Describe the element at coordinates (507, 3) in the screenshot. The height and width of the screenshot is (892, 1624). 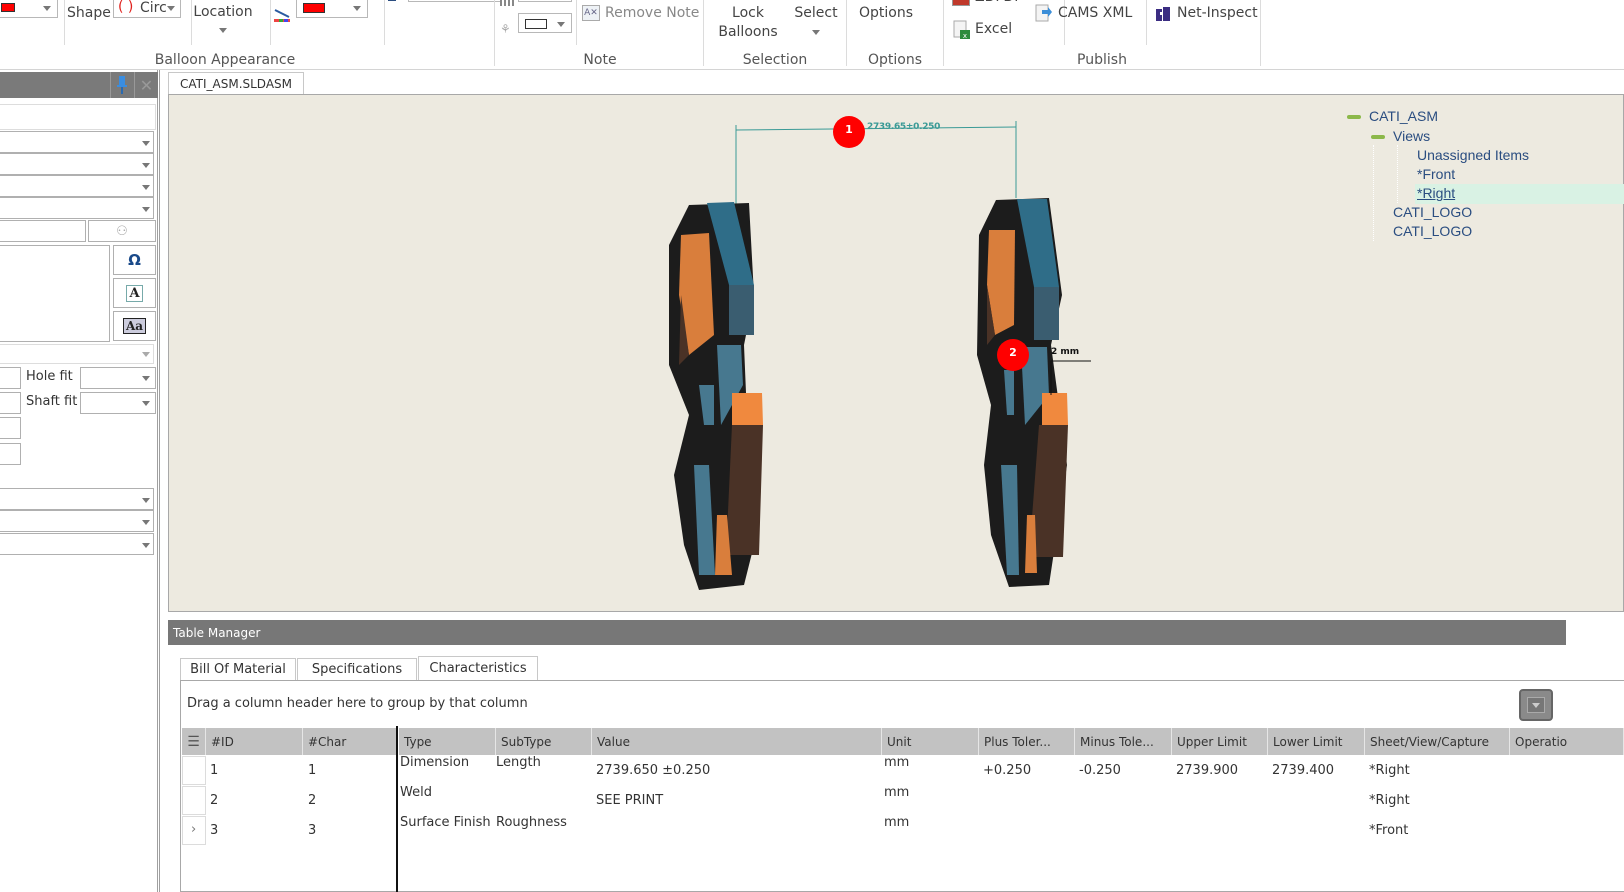
I see `border-style-icon` at that location.